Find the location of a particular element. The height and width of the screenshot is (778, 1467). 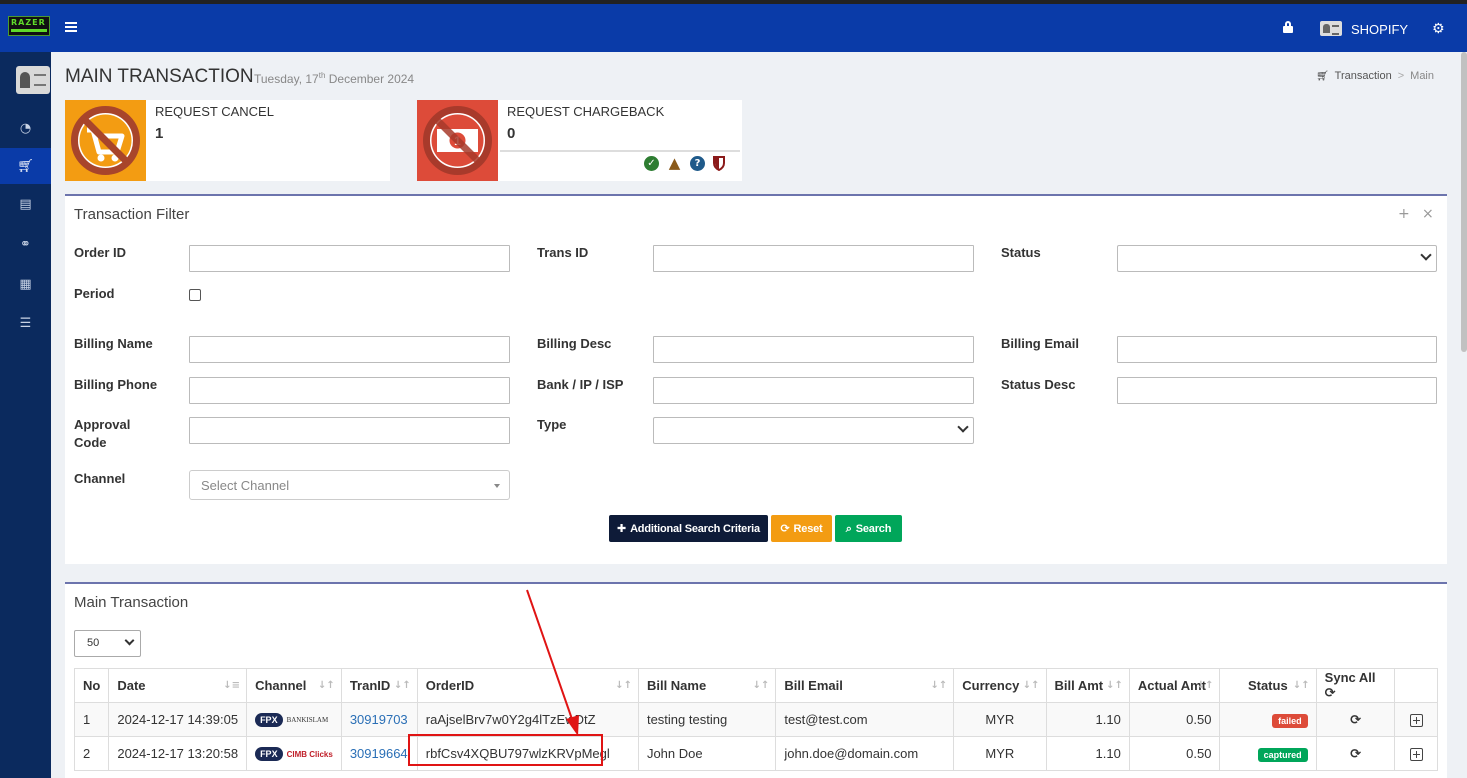

page-length-select: 50 is located at coordinates (107, 643).